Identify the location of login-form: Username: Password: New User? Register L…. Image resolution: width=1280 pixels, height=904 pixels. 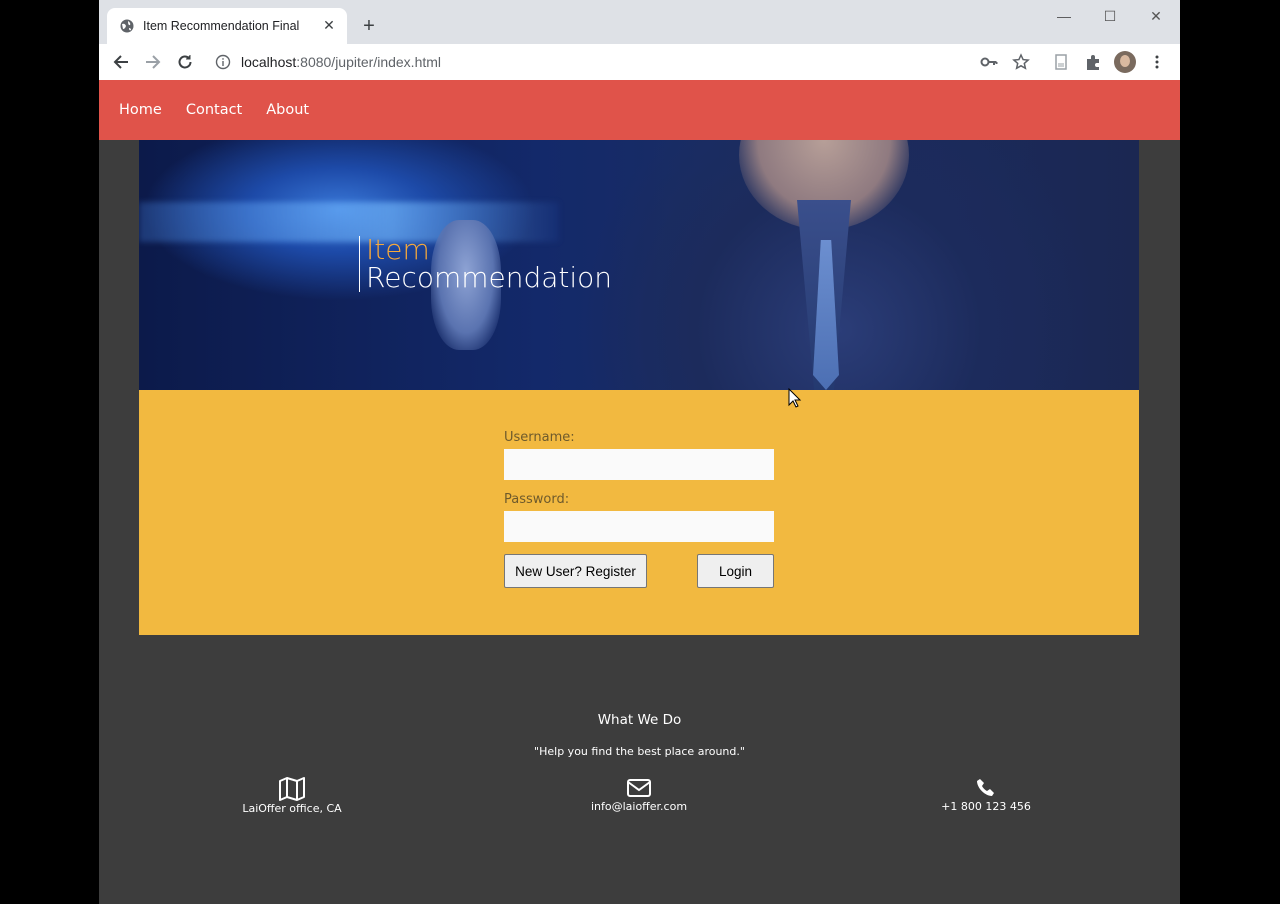
(639, 510).